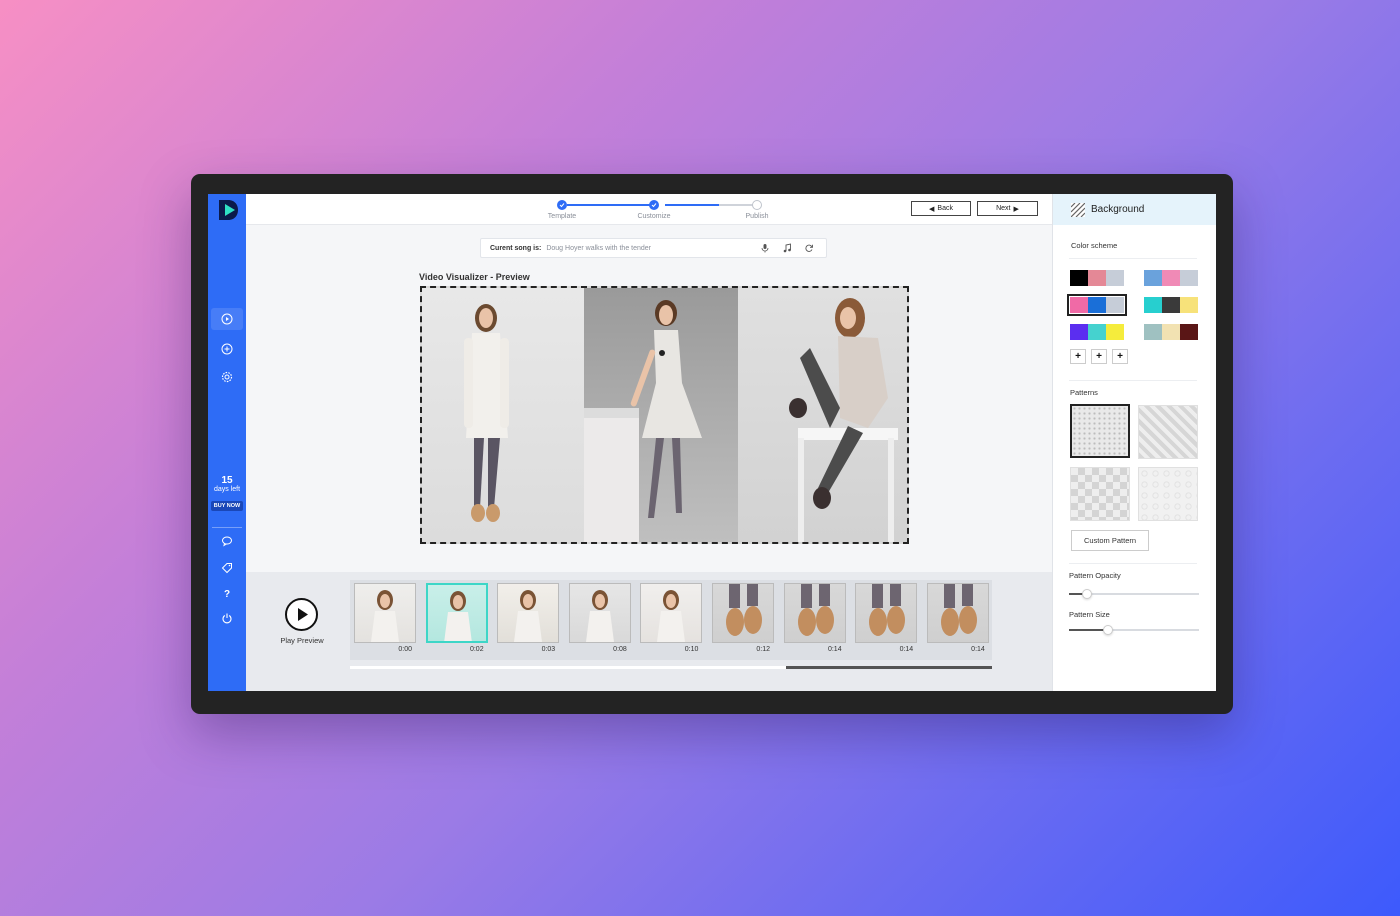 Image resolution: width=1400 pixels, height=916 pixels. Describe the element at coordinates (763, 649) in the screenshot. I see `frame-time: 0:12` at that location.